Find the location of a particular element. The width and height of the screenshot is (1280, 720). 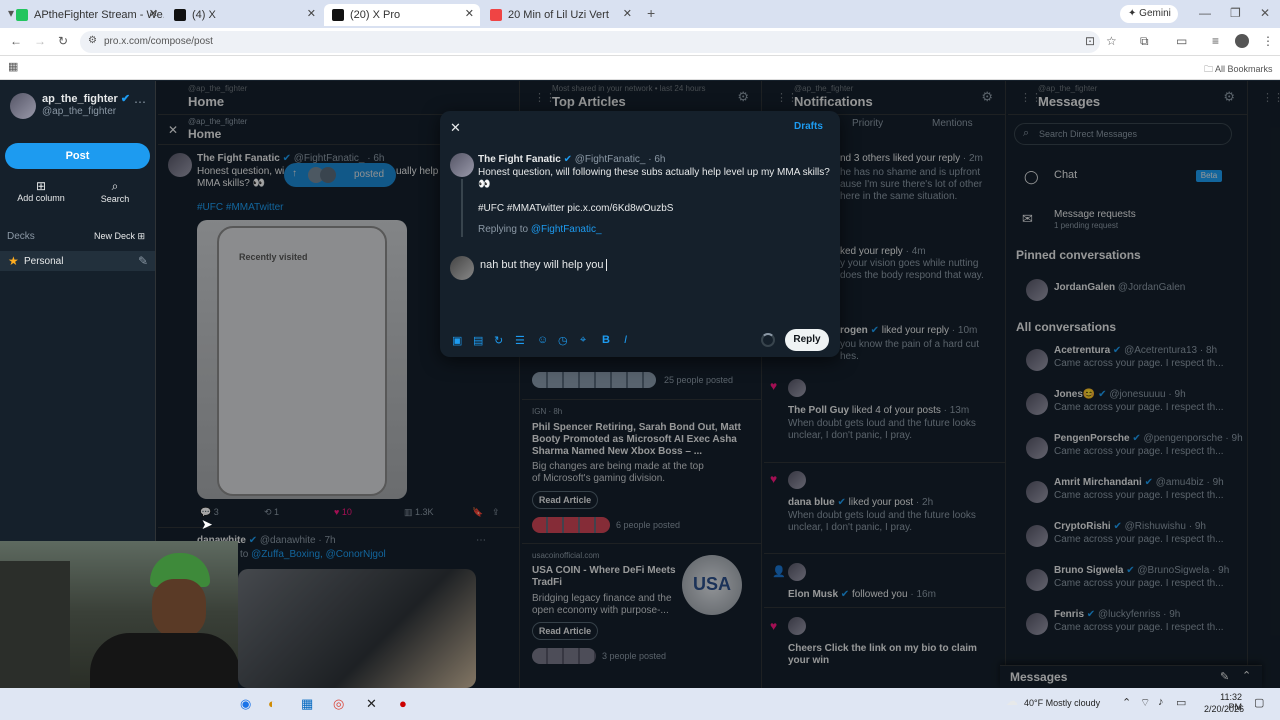

tray-chevron-icon: ⌃ is located at coordinates (1126, 702).